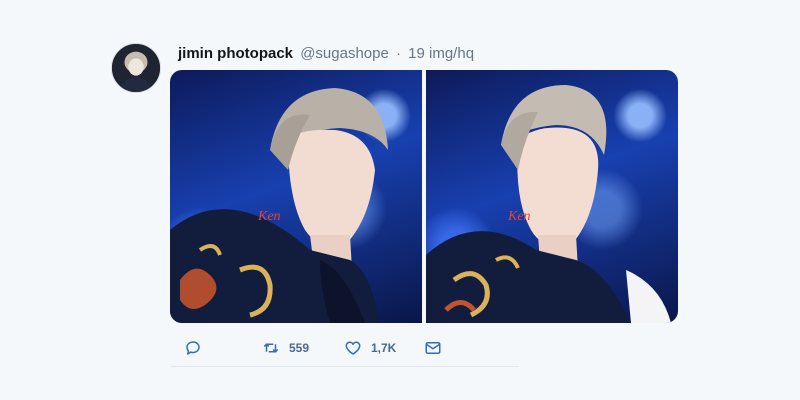  What do you see at coordinates (271, 348) in the screenshot?
I see `retweet-icon` at bounding box center [271, 348].